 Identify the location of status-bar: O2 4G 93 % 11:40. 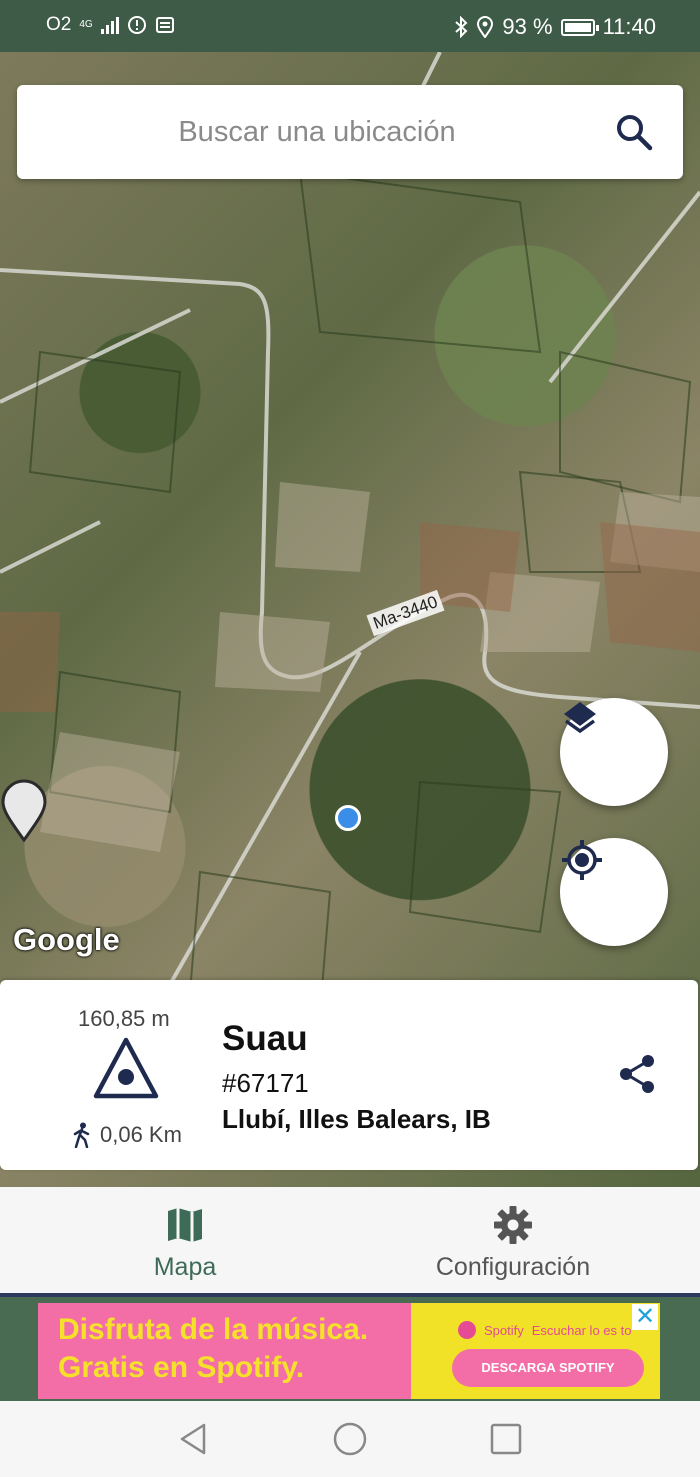
(350, 26).